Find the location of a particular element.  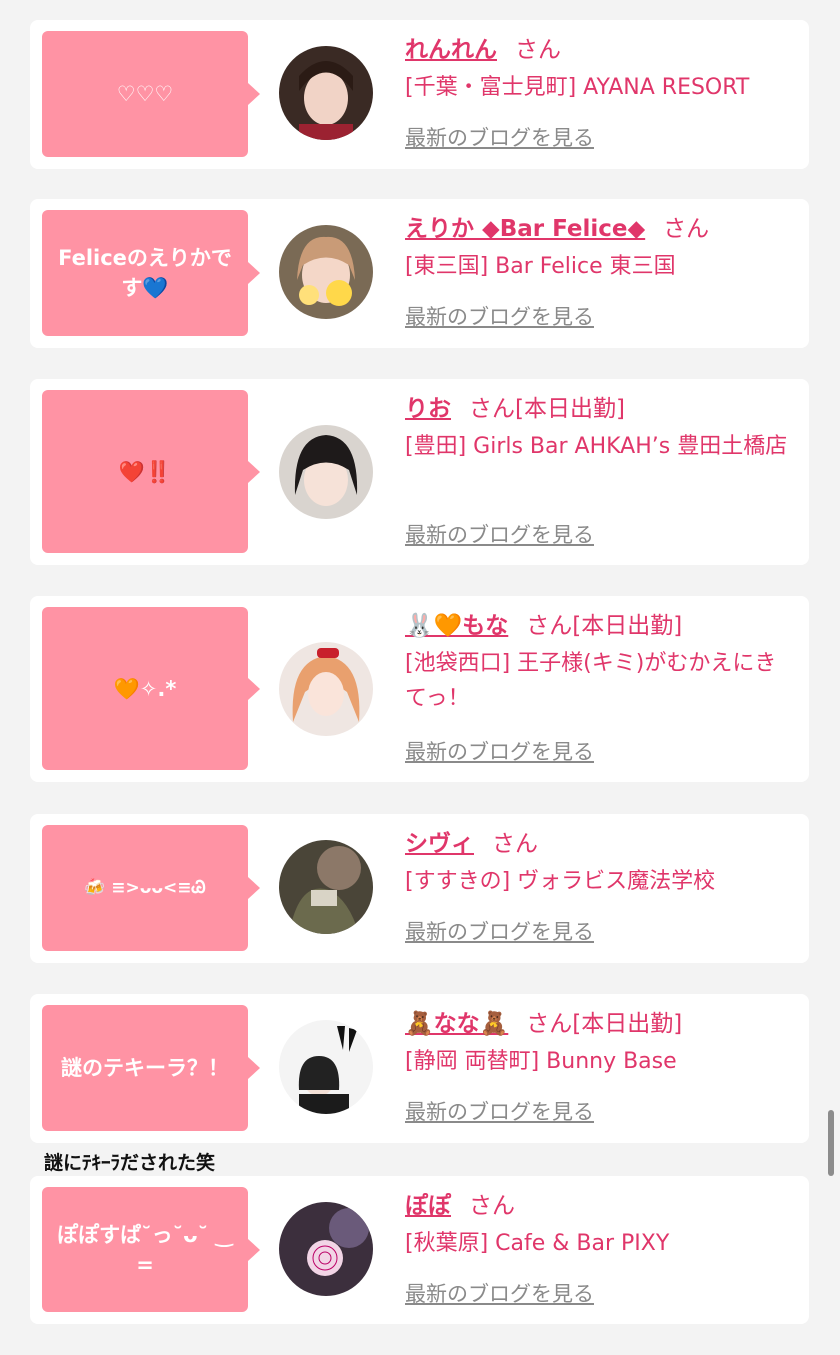

shop-name: [豊田] Girls Bar AHKAH’s 豊田土橋店 is located at coordinates (596, 446).